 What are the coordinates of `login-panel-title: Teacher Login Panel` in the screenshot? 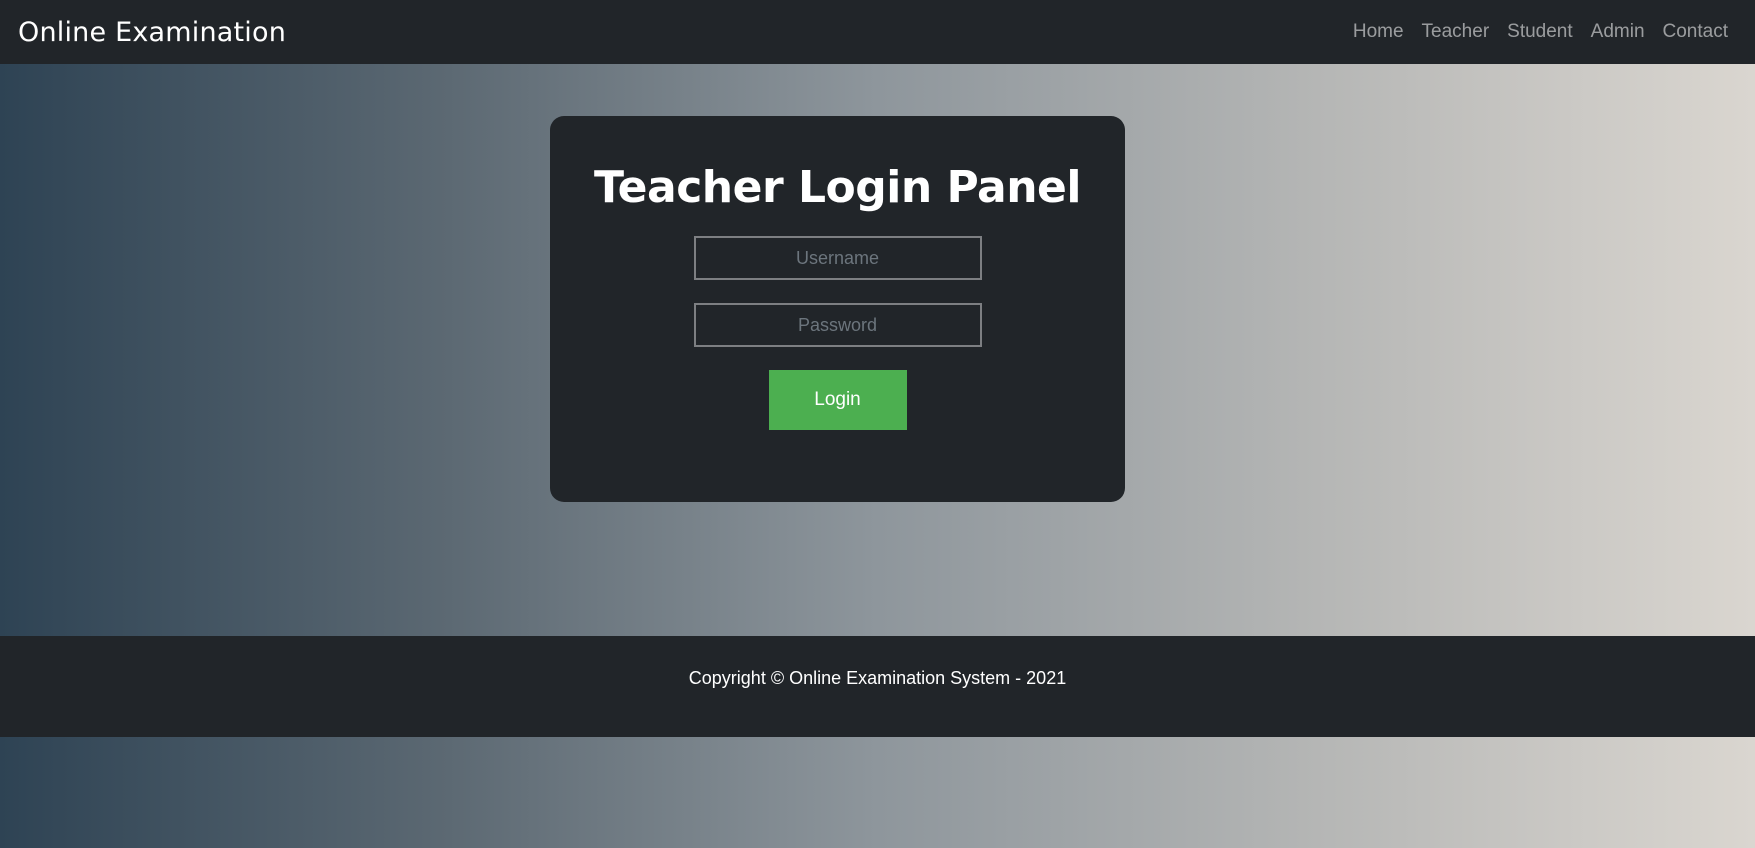 It's located at (837, 187).